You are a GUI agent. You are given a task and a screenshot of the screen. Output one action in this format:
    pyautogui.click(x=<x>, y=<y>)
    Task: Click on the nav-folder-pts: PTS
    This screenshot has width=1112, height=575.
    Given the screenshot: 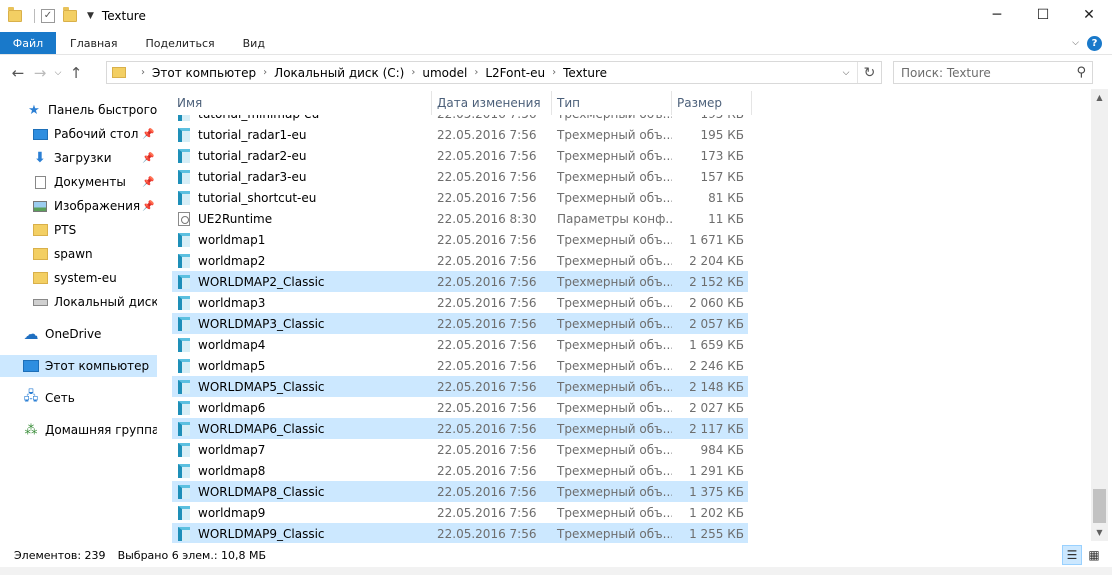 What is the action you would take?
    pyautogui.click(x=78, y=230)
    